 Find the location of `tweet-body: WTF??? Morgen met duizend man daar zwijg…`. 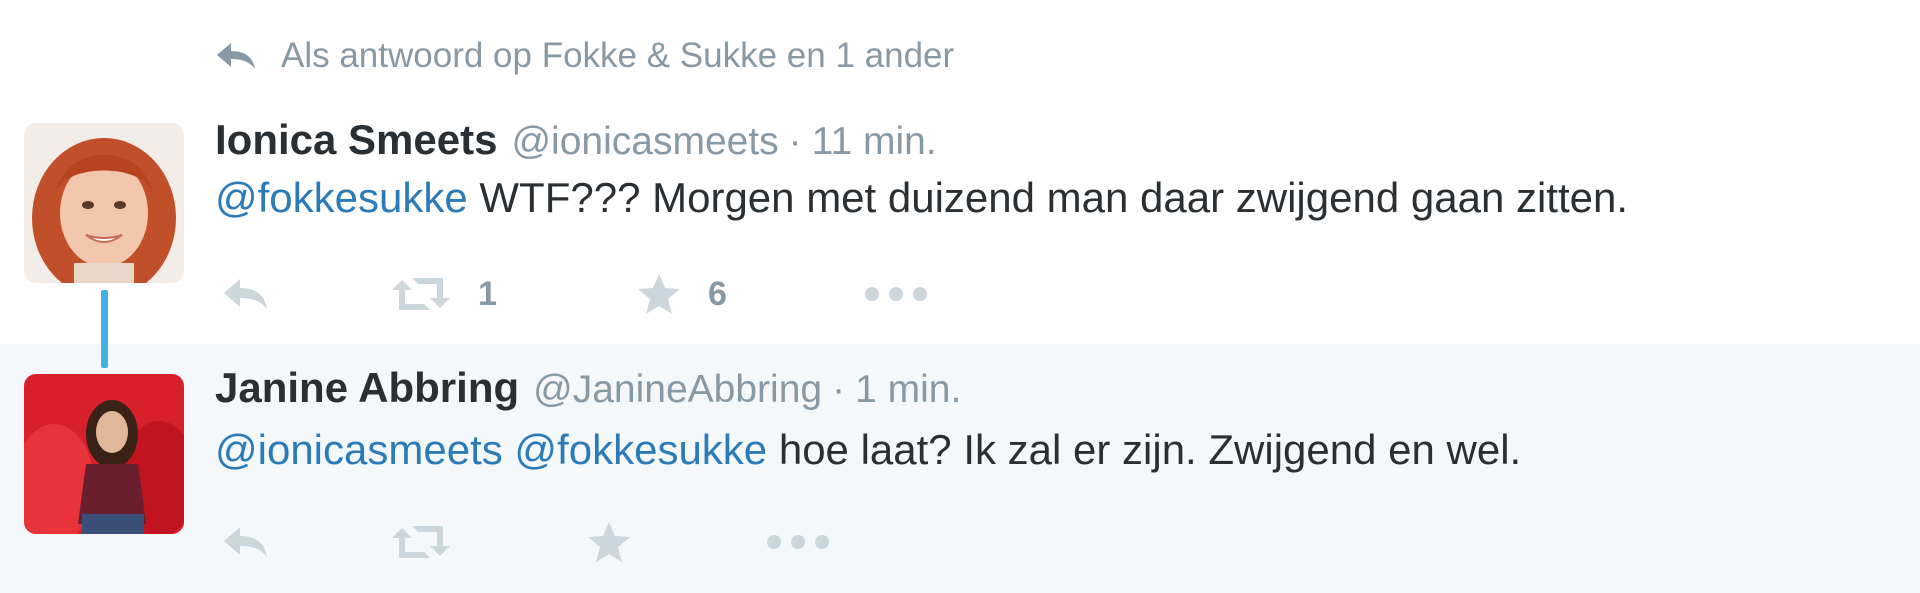

tweet-body: WTF??? Morgen met duizend man daar zwijg… is located at coordinates (1048, 197).